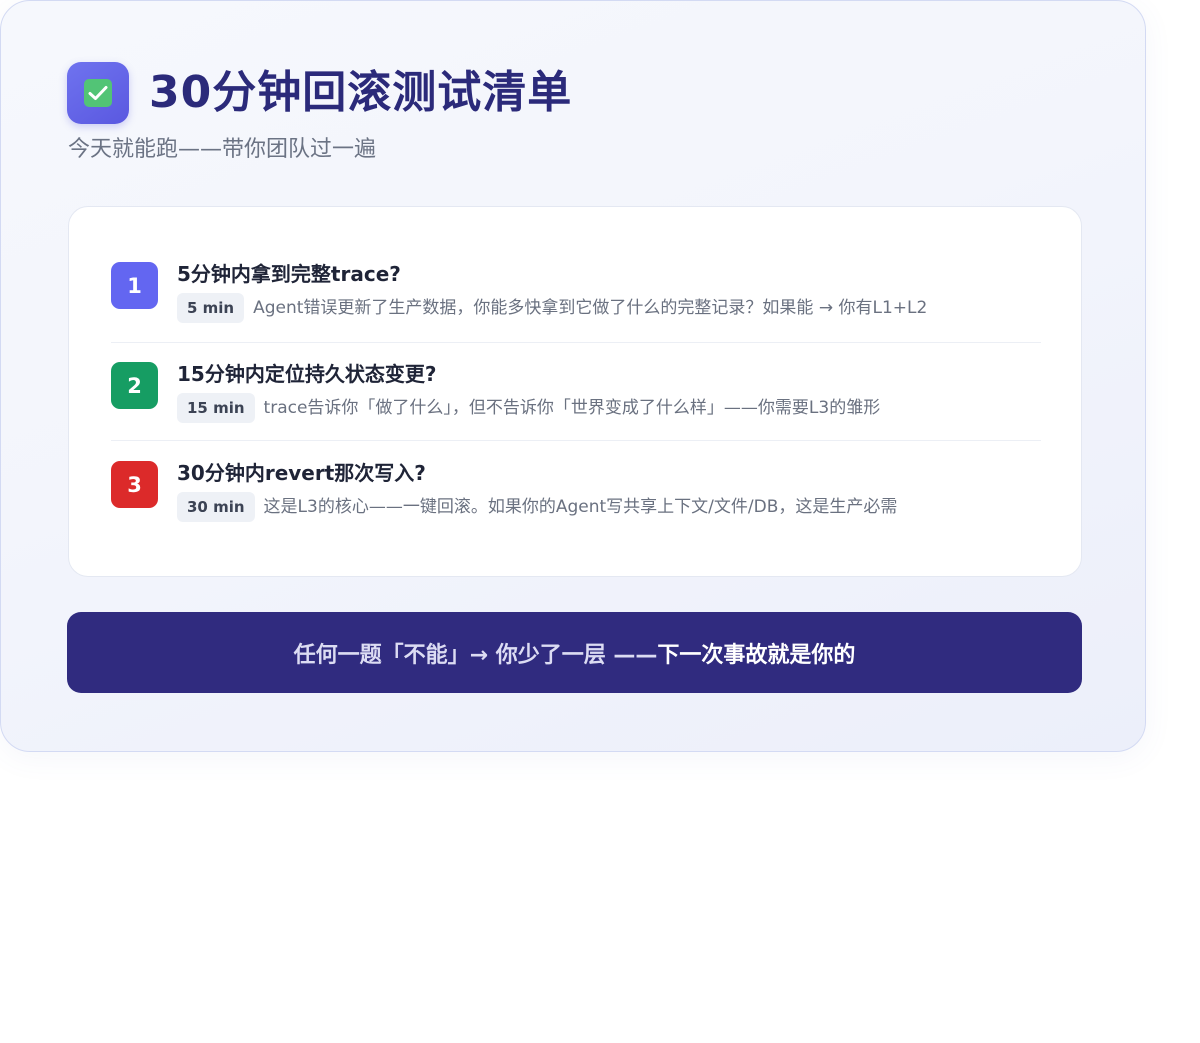 The image size is (1200, 1043). Describe the element at coordinates (134, 285) in the screenshot. I see `step-number-badge: 1` at that location.